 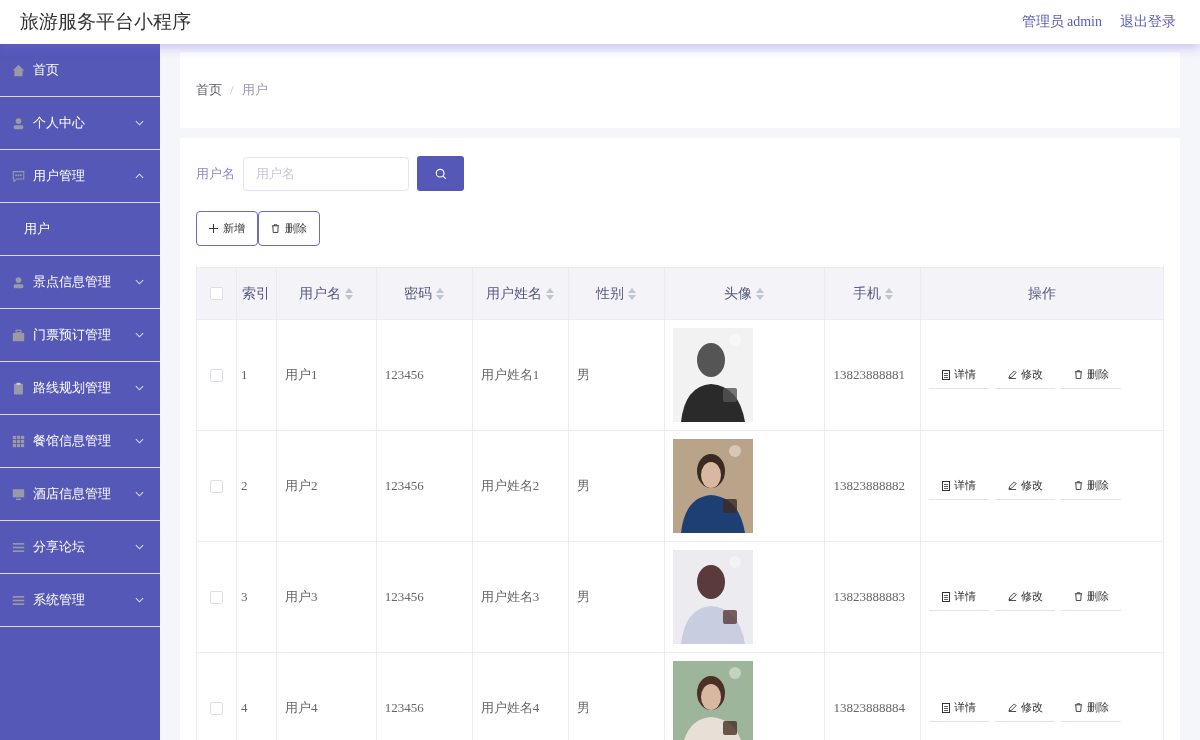 What do you see at coordinates (869, 597) in the screenshot?
I see `table-cell: 13823888883` at bounding box center [869, 597].